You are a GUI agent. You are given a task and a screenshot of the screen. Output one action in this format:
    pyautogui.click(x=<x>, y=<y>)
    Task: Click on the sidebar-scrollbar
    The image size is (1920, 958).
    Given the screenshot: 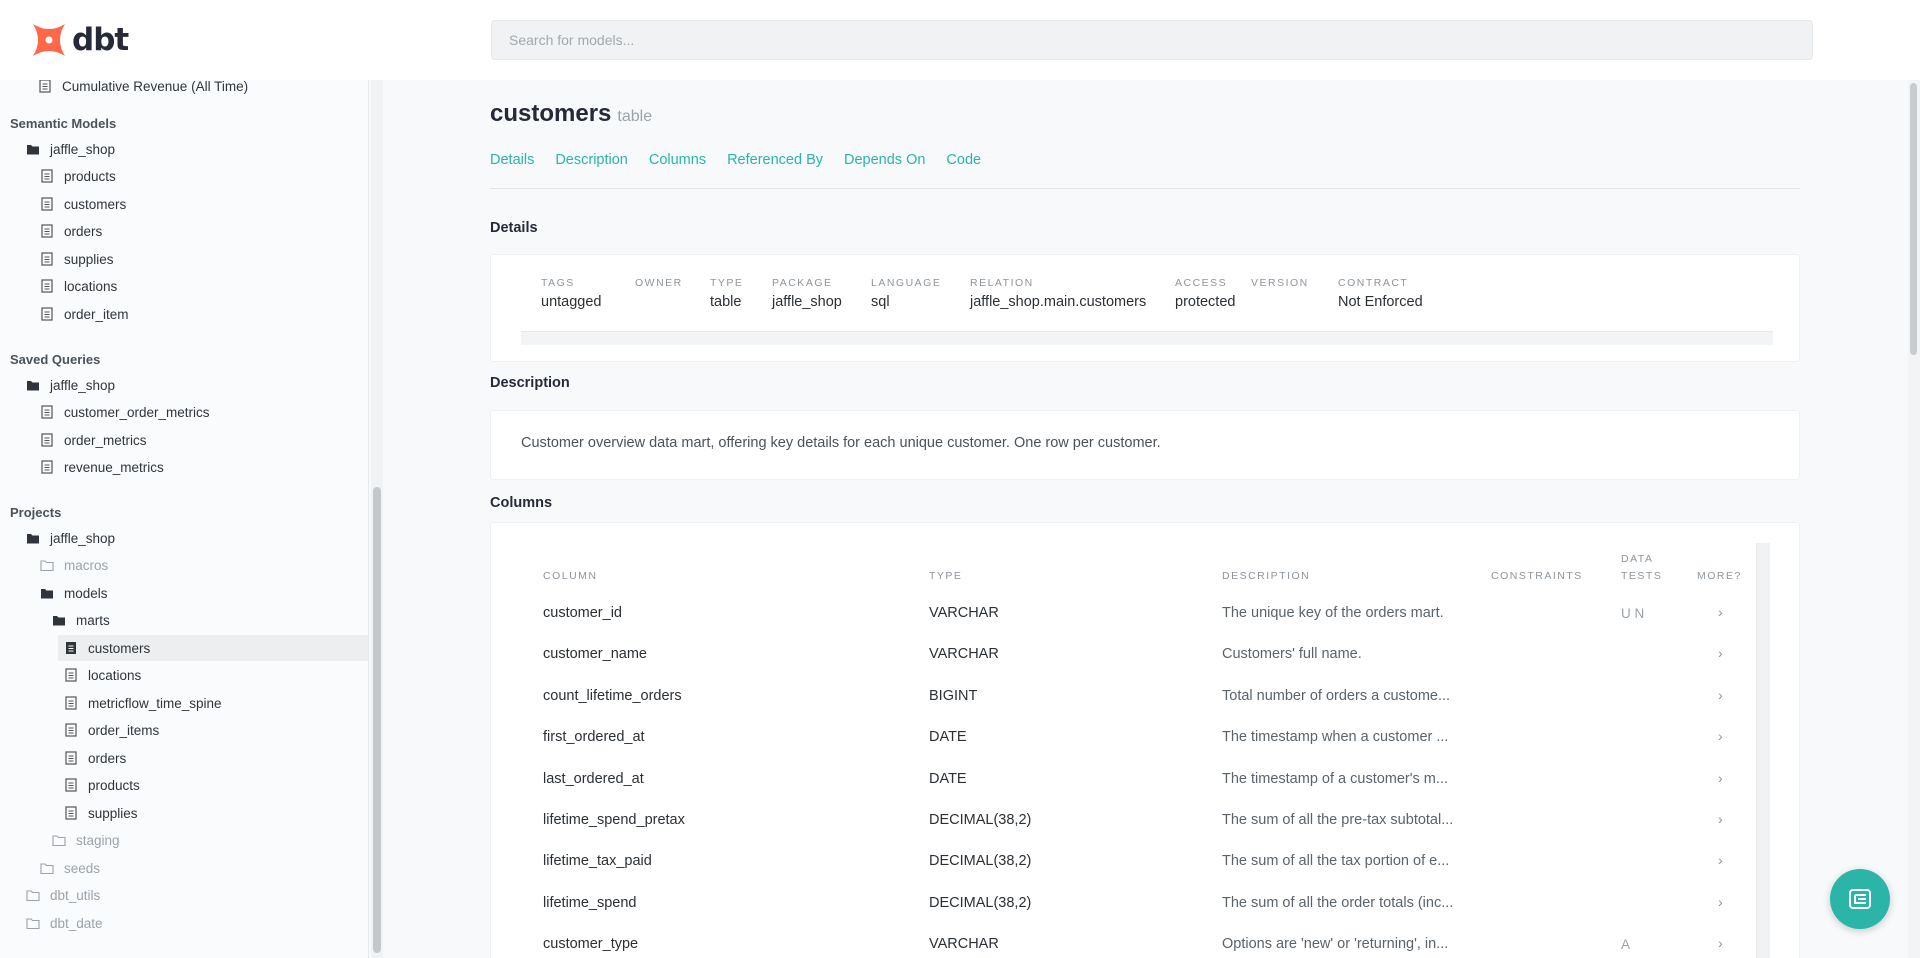 What is the action you would take?
    pyautogui.click(x=377, y=519)
    